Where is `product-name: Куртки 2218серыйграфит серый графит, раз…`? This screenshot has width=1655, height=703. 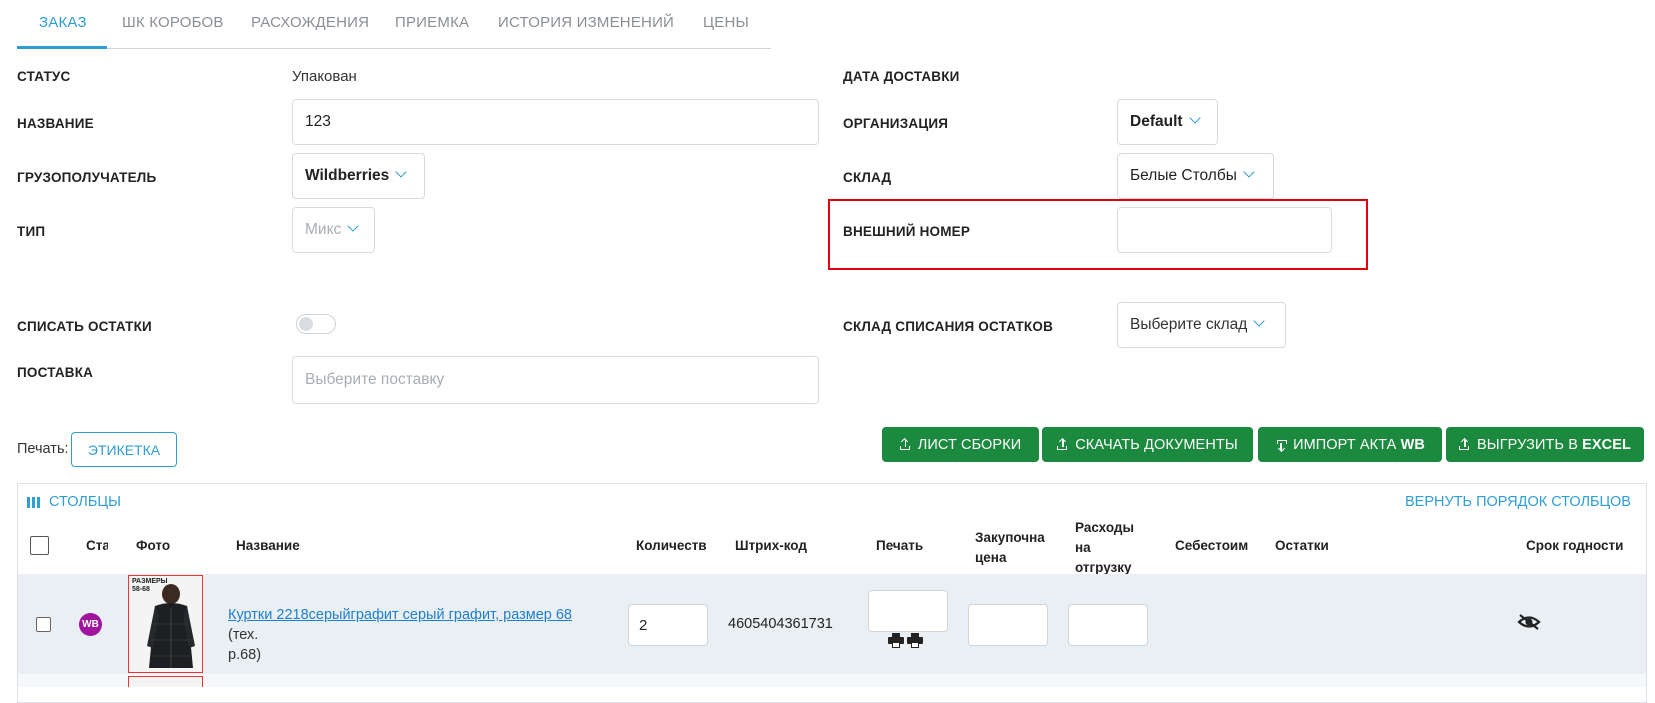 product-name: Куртки 2218серыйграфит серый графит, раз… is located at coordinates (413, 635).